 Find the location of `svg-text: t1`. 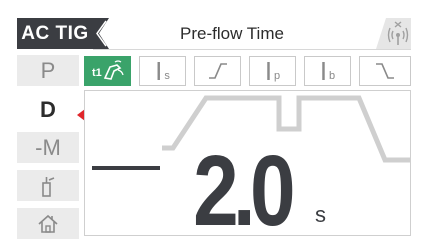

svg-text: t1 is located at coordinates (97, 73).